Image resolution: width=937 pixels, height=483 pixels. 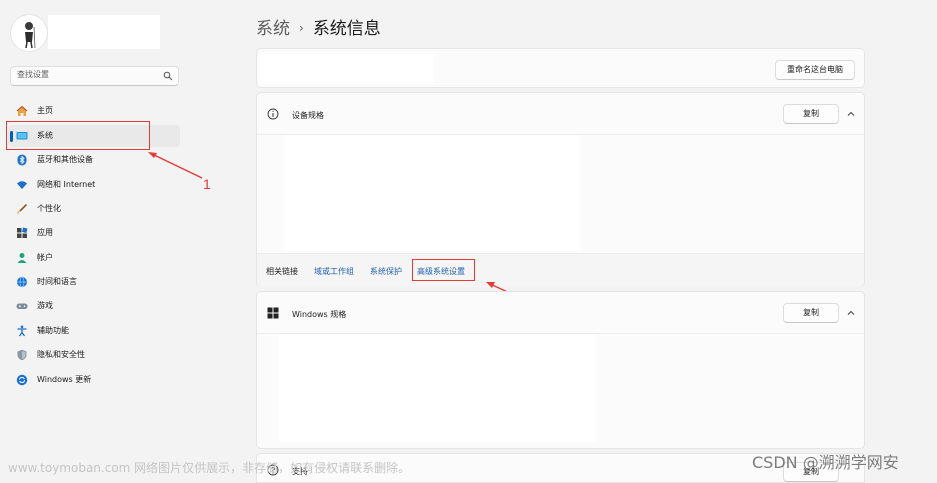 I want to click on user-avatar, so click(x=29, y=33).